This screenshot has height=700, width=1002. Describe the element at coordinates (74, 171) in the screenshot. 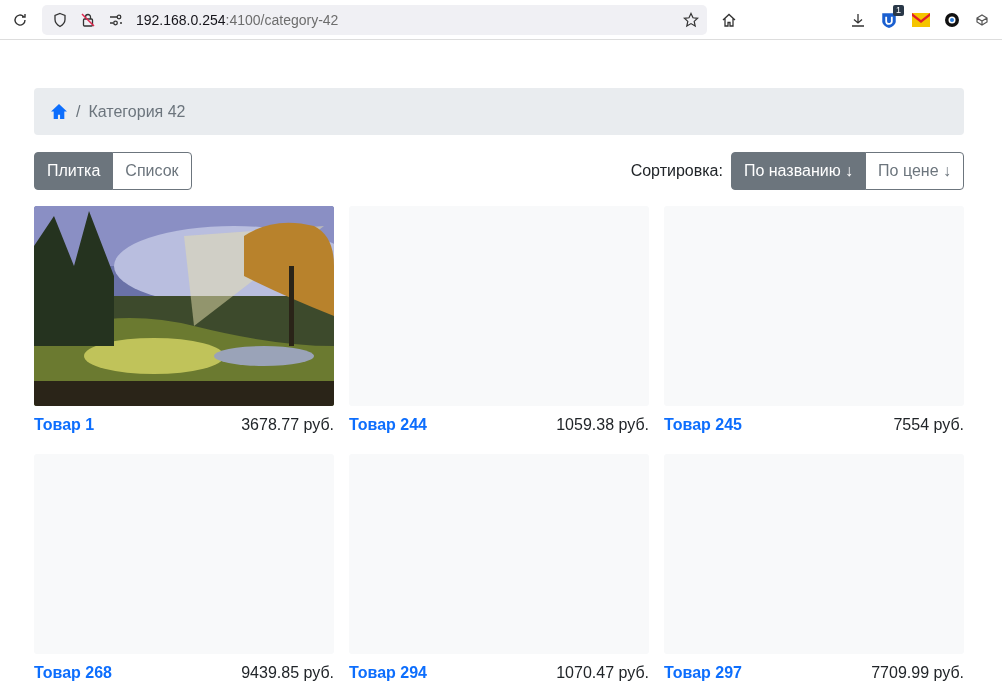

I see `view-toggle-button: Плитка` at that location.